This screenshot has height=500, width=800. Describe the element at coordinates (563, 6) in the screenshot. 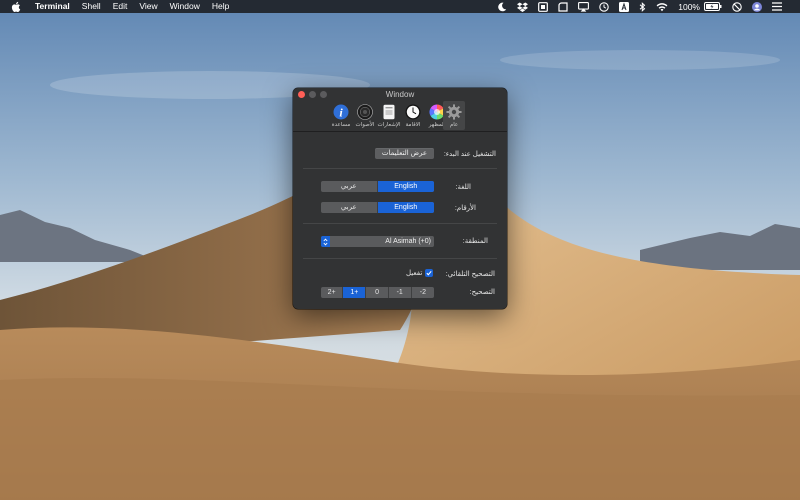

I see `rounded-square-icon` at that location.